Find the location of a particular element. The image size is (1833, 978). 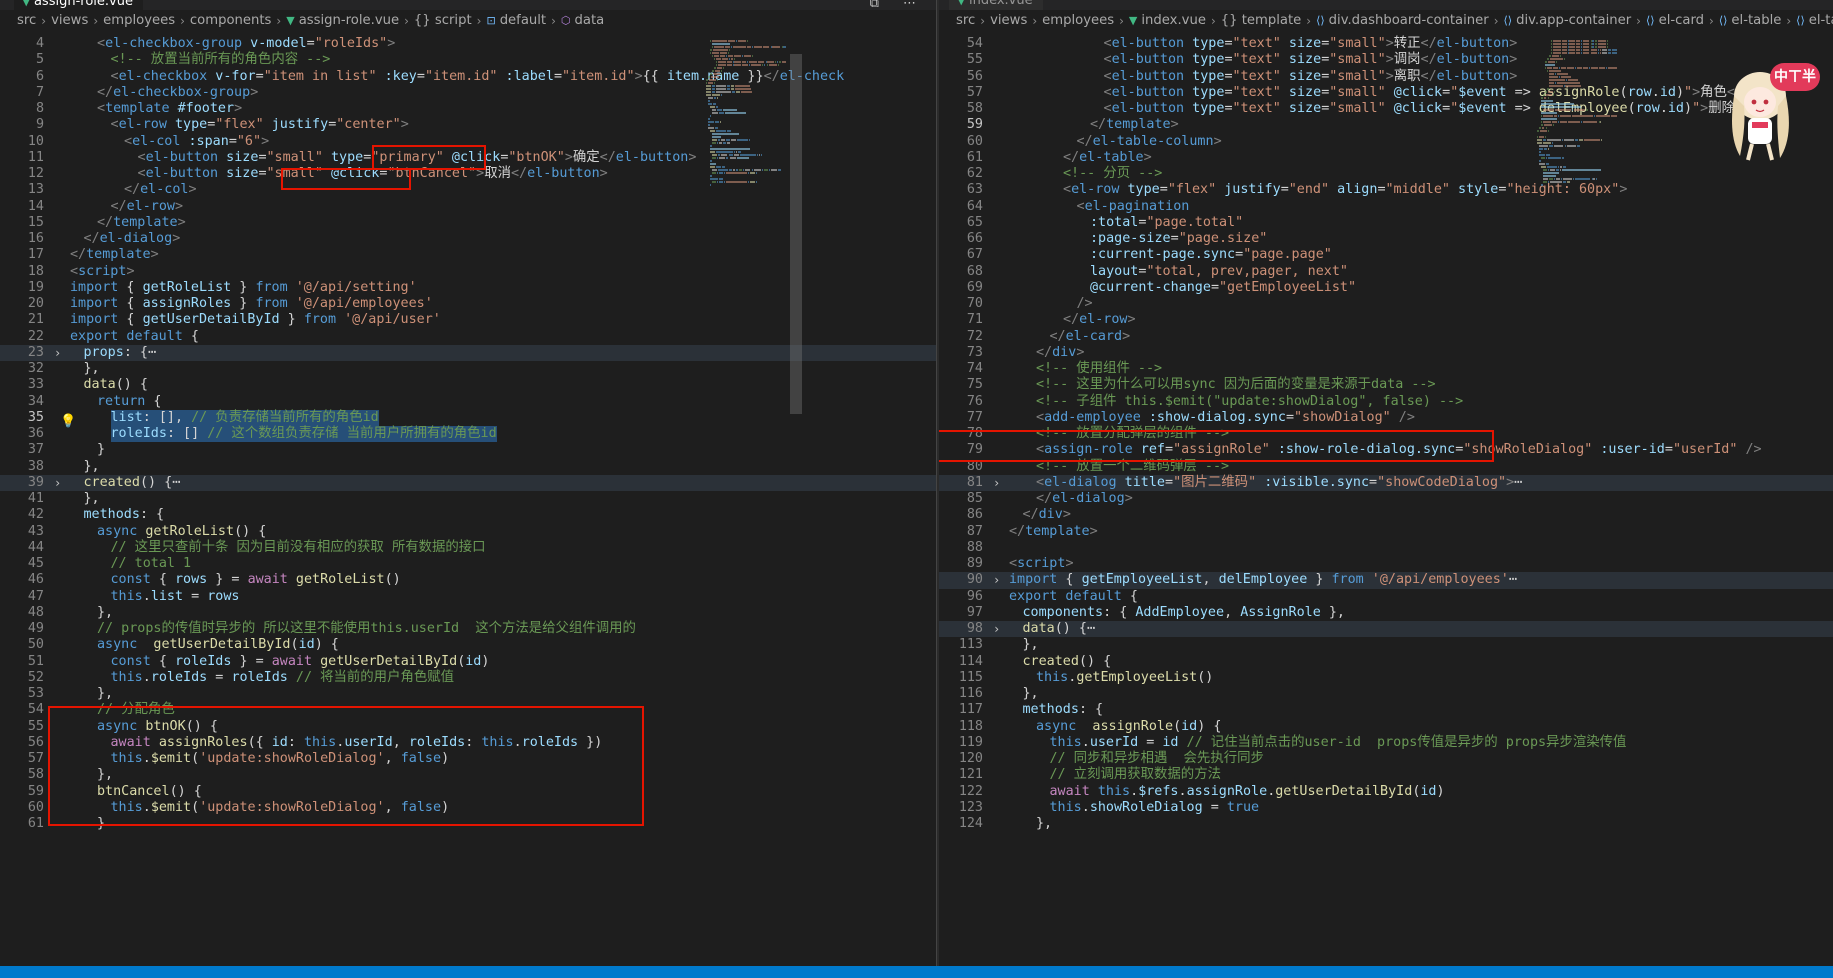

code-line: 78 <!-- 放置分配弹层的组件 --> is located at coordinates (1386, 434).